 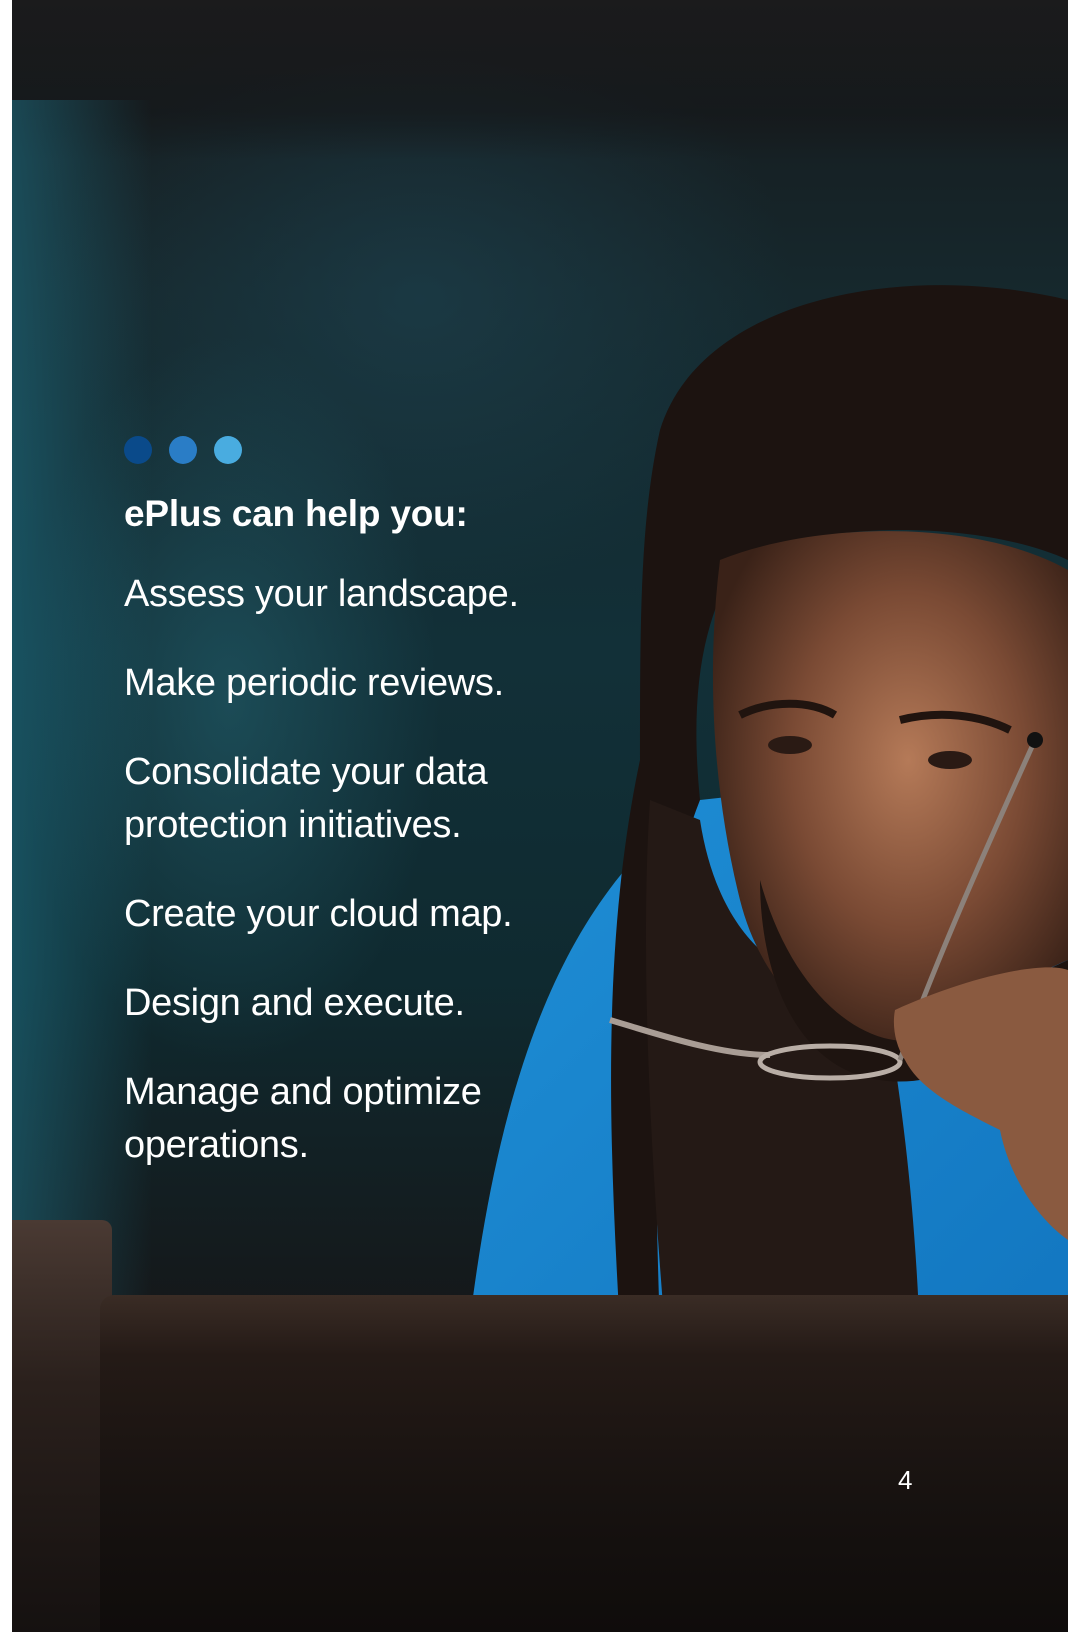 What do you see at coordinates (228, 450) in the screenshot?
I see `dot-light-blue` at bounding box center [228, 450].